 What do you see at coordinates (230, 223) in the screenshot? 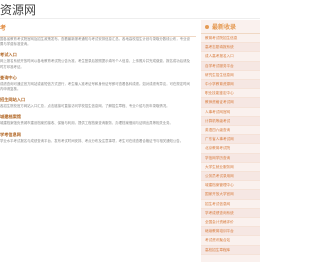
I see `sidebar-link: 全国会计资格评价` at bounding box center [230, 223].